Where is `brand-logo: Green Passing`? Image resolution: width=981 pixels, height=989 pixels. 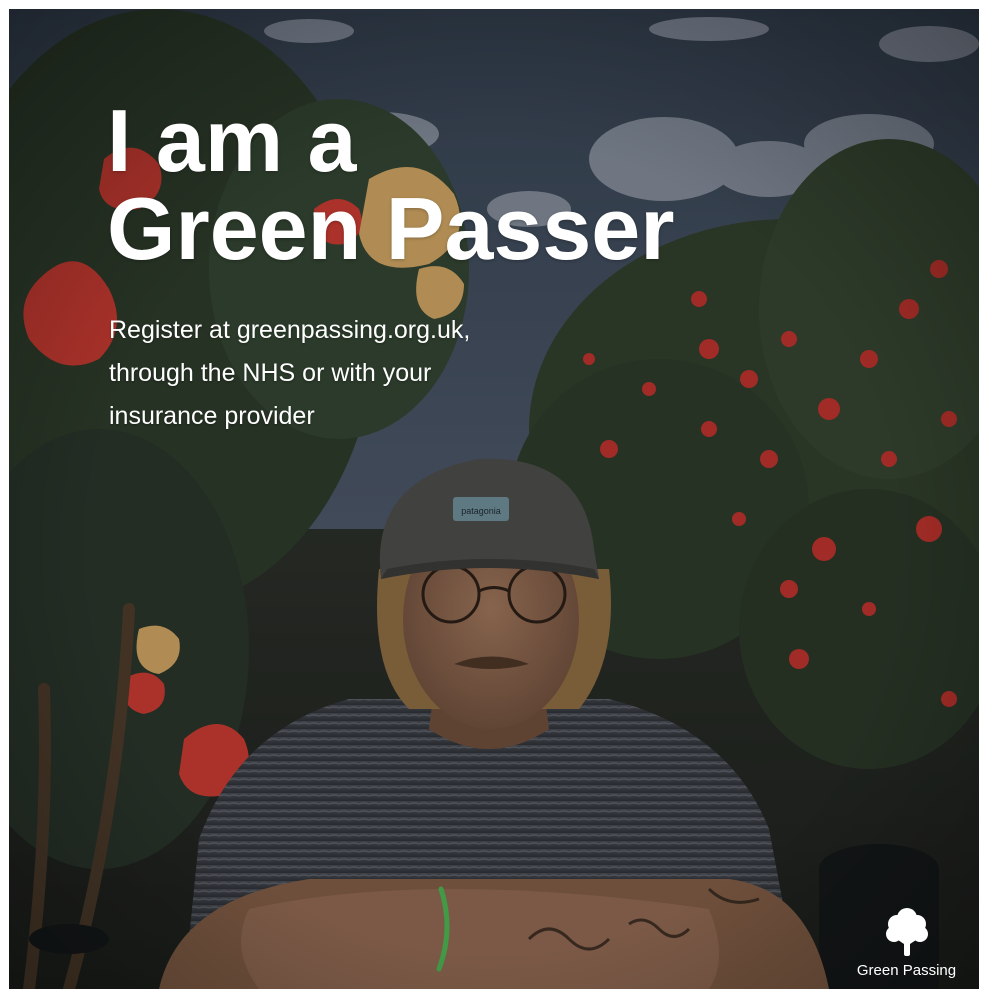 brand-logo: Green Passing is located at coordinates (906, 941).